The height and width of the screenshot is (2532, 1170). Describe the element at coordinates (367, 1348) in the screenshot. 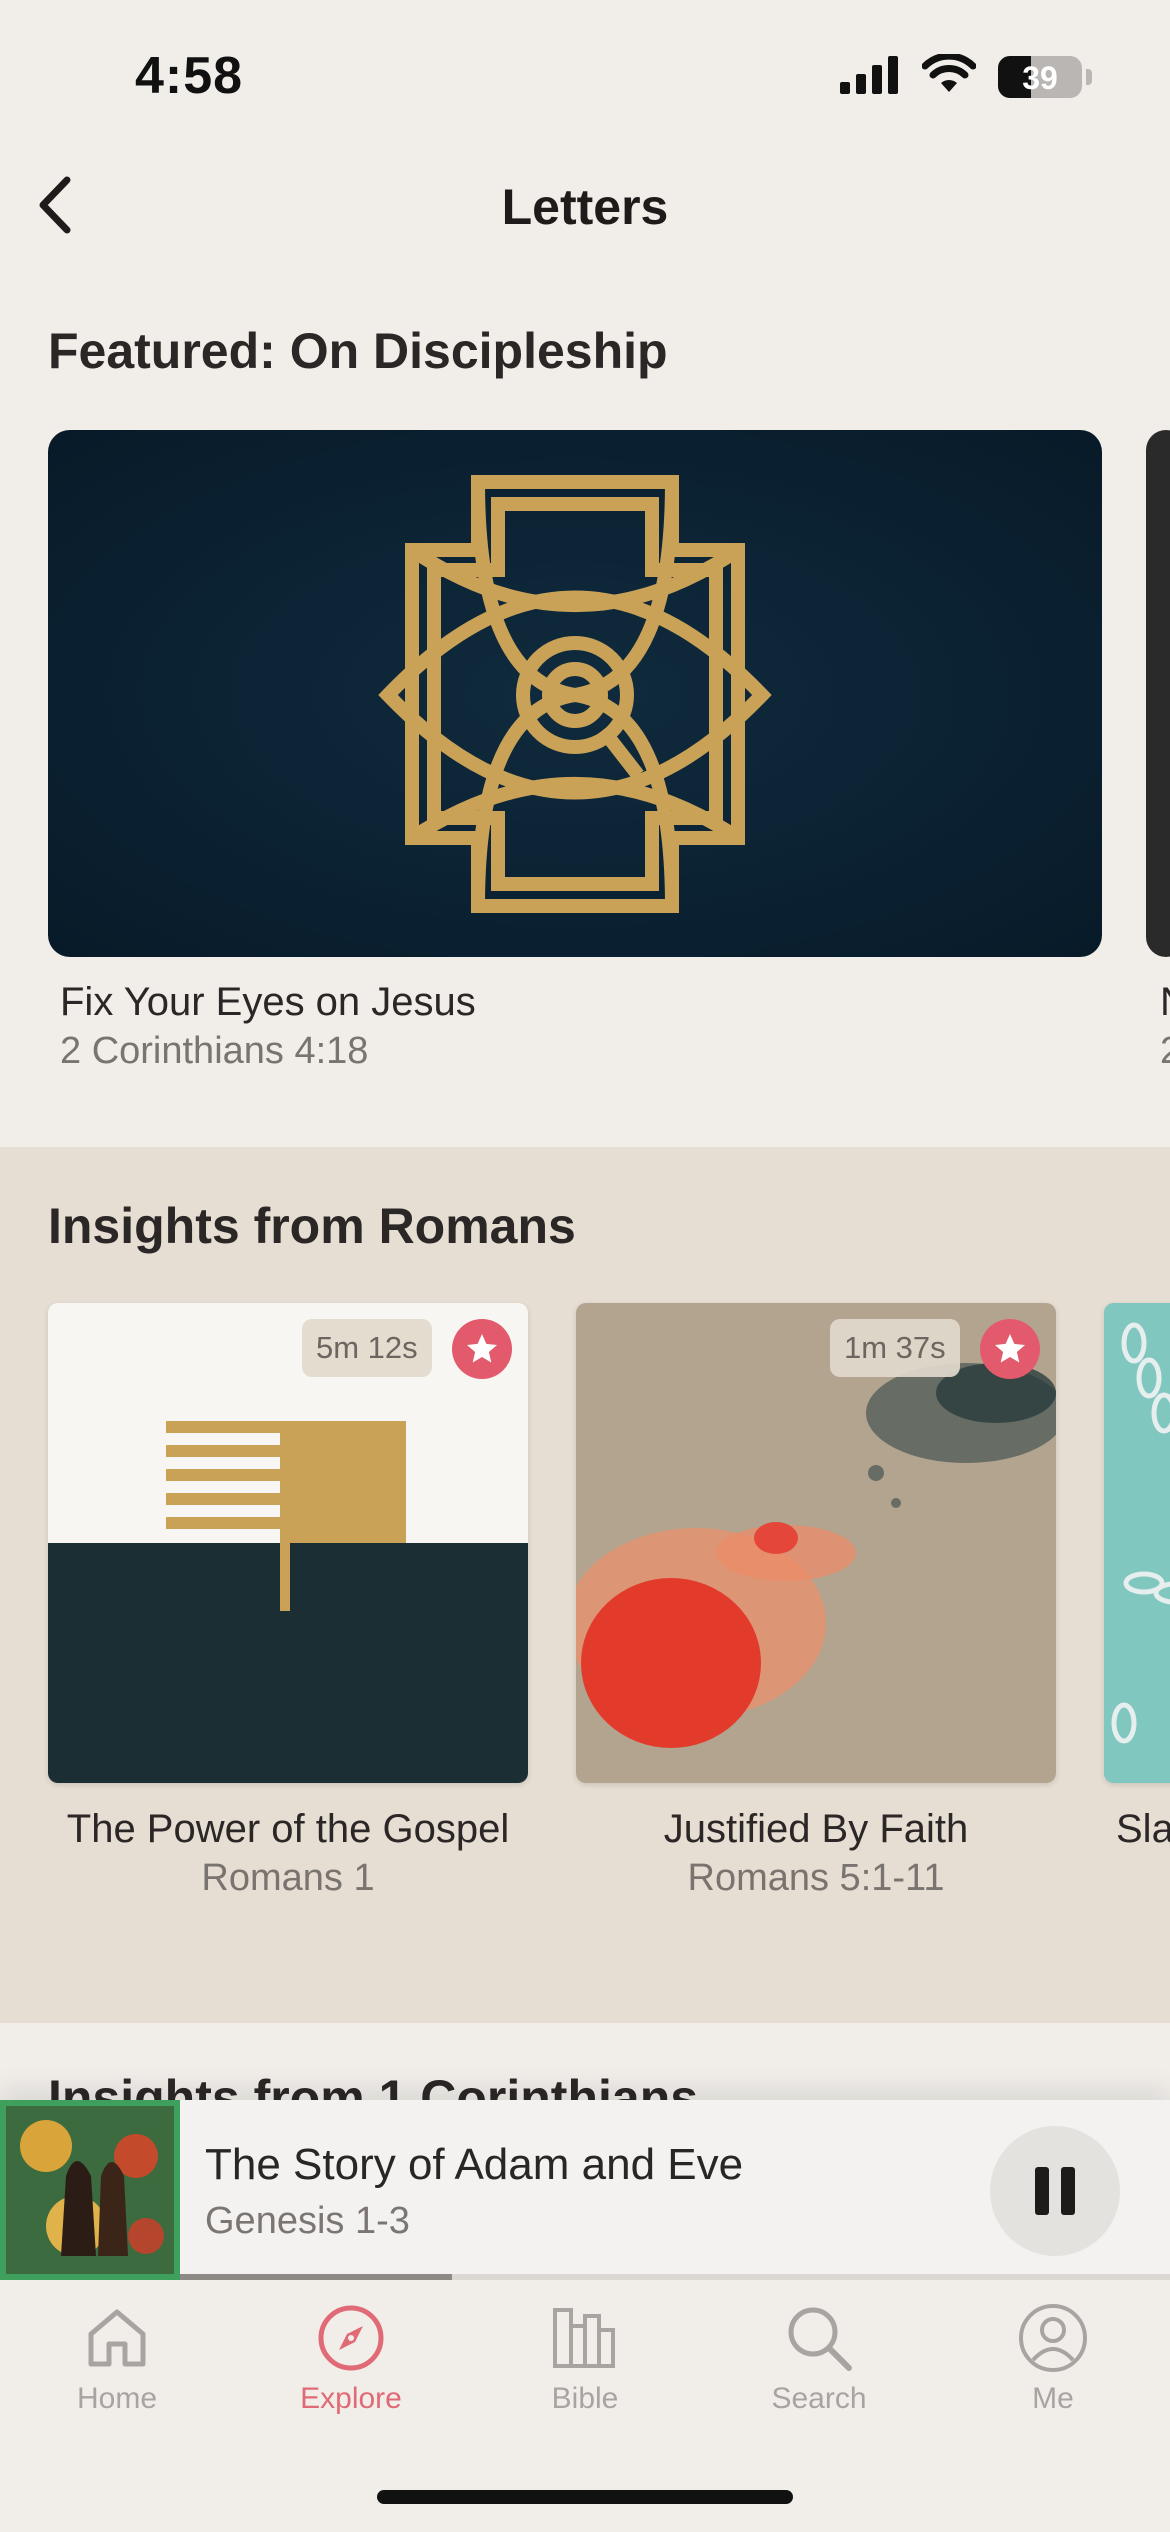

I see `duration-badge: 5m 12s` at that location.